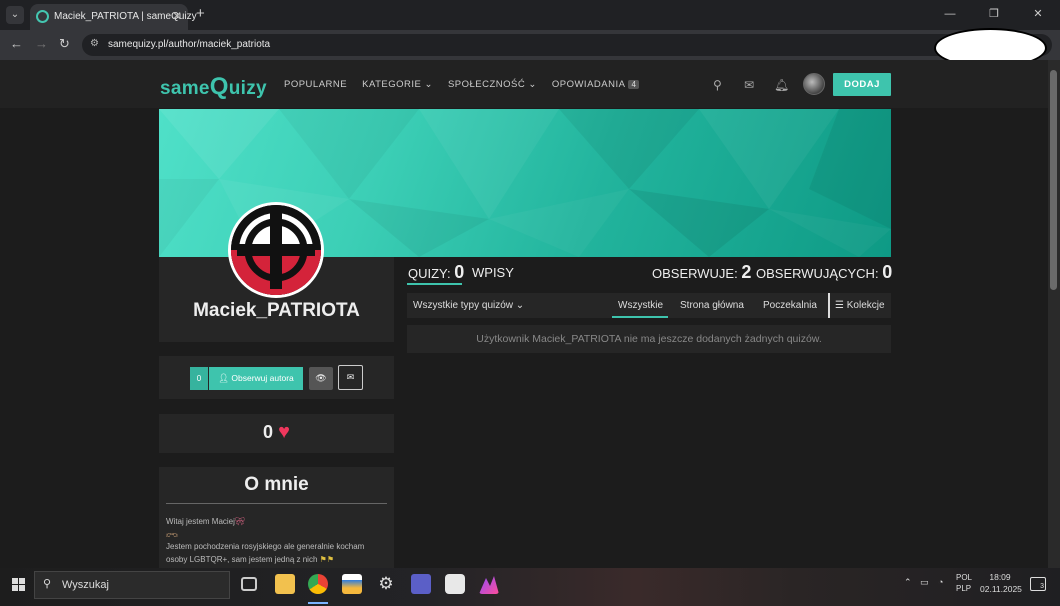 The height and width of the screenshot is (606, 1060). I want to click on taskbar-clock: 18:09 02.11.2025, so click(1001, 583).